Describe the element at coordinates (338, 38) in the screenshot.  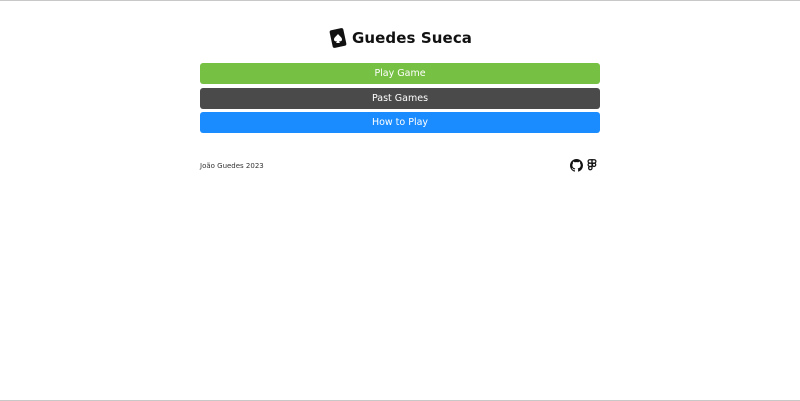
I see `spade-card-icon` at that location.